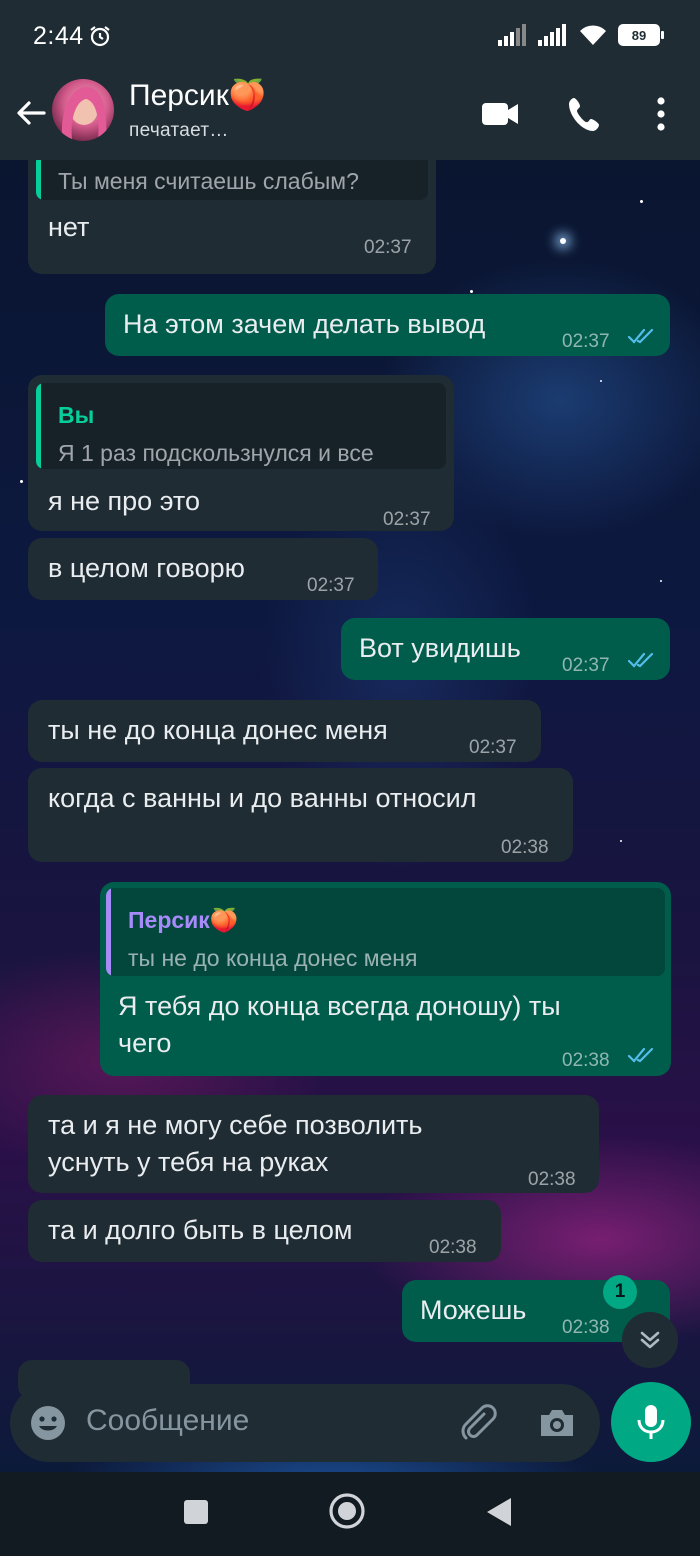 The image size is (700, 1556). What do you see at coordinates (593, 35) in the screenshot?
I see `wifi-icon` at bounding box center [593, 35].